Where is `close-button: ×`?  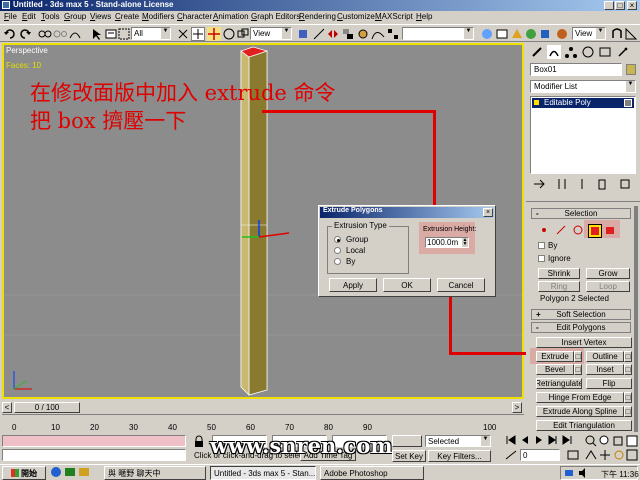
close-button: × is located at coordinates (632, 5).